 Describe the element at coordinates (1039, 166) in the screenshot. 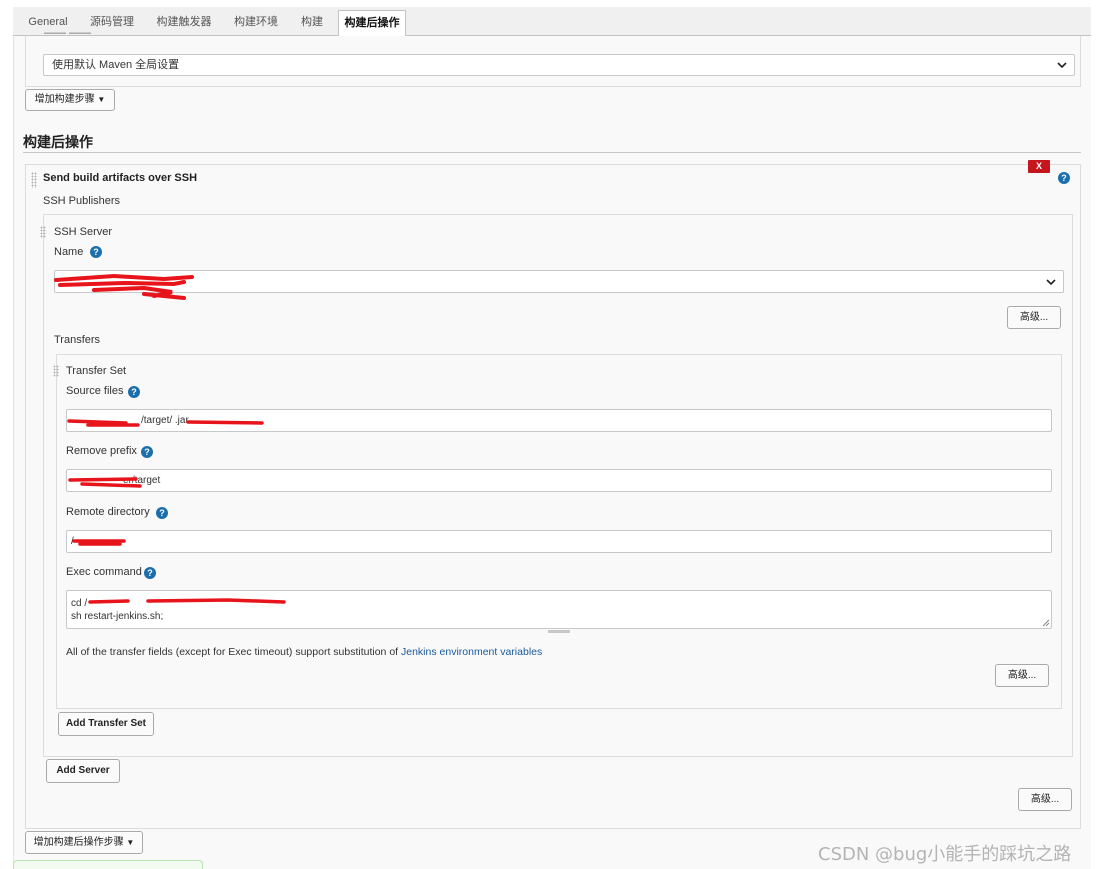

I see `delete-step-button: X` at that location.